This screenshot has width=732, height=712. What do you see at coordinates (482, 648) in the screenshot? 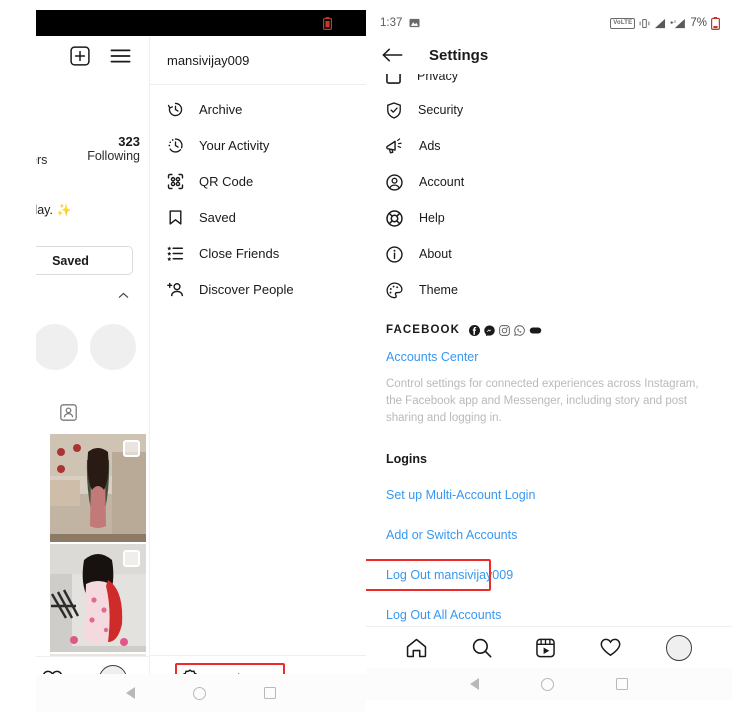
I see `search-icon` at bounding box center [482, 648].